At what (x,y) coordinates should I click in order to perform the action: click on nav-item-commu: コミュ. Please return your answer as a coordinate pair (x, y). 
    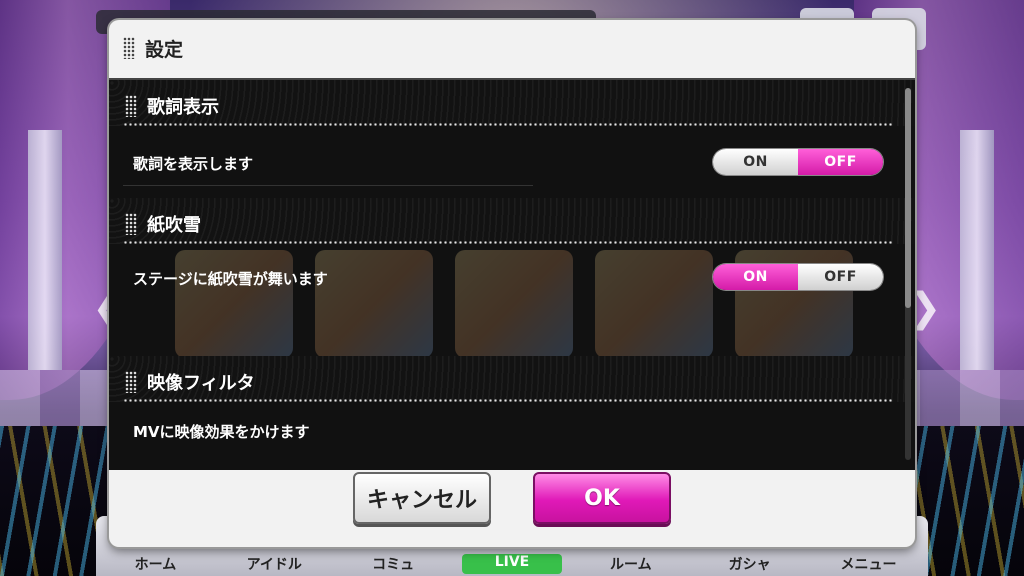
    Looking at the image, I should click on (393, 564).